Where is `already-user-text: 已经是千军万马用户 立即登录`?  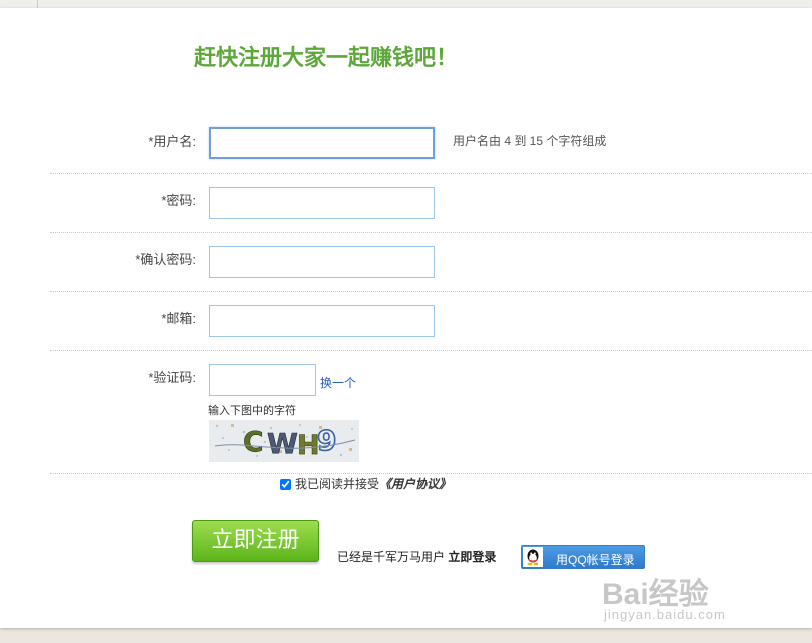 already-user-text: 已经是千军万马用户 立即登录 is located at coordinates (416, 556).